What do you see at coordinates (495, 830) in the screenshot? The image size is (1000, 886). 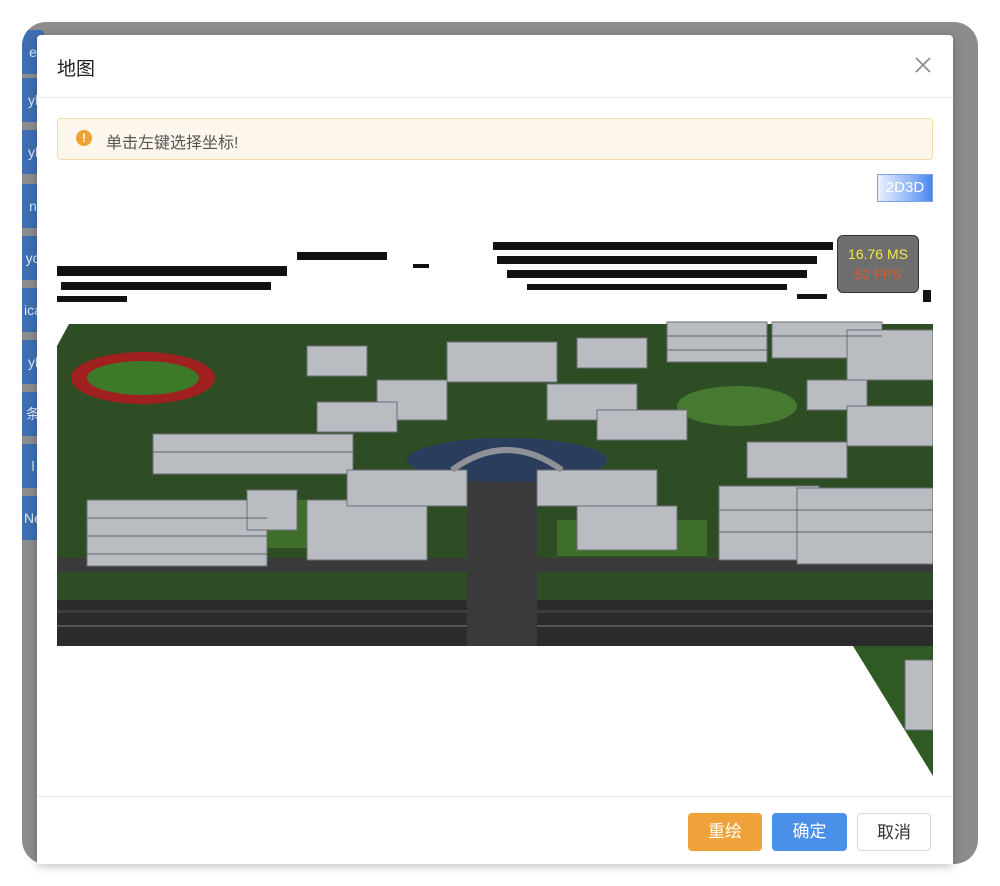 I see `dialog-footer: 重绘 确定 取消` at bounding box center [495, 830].